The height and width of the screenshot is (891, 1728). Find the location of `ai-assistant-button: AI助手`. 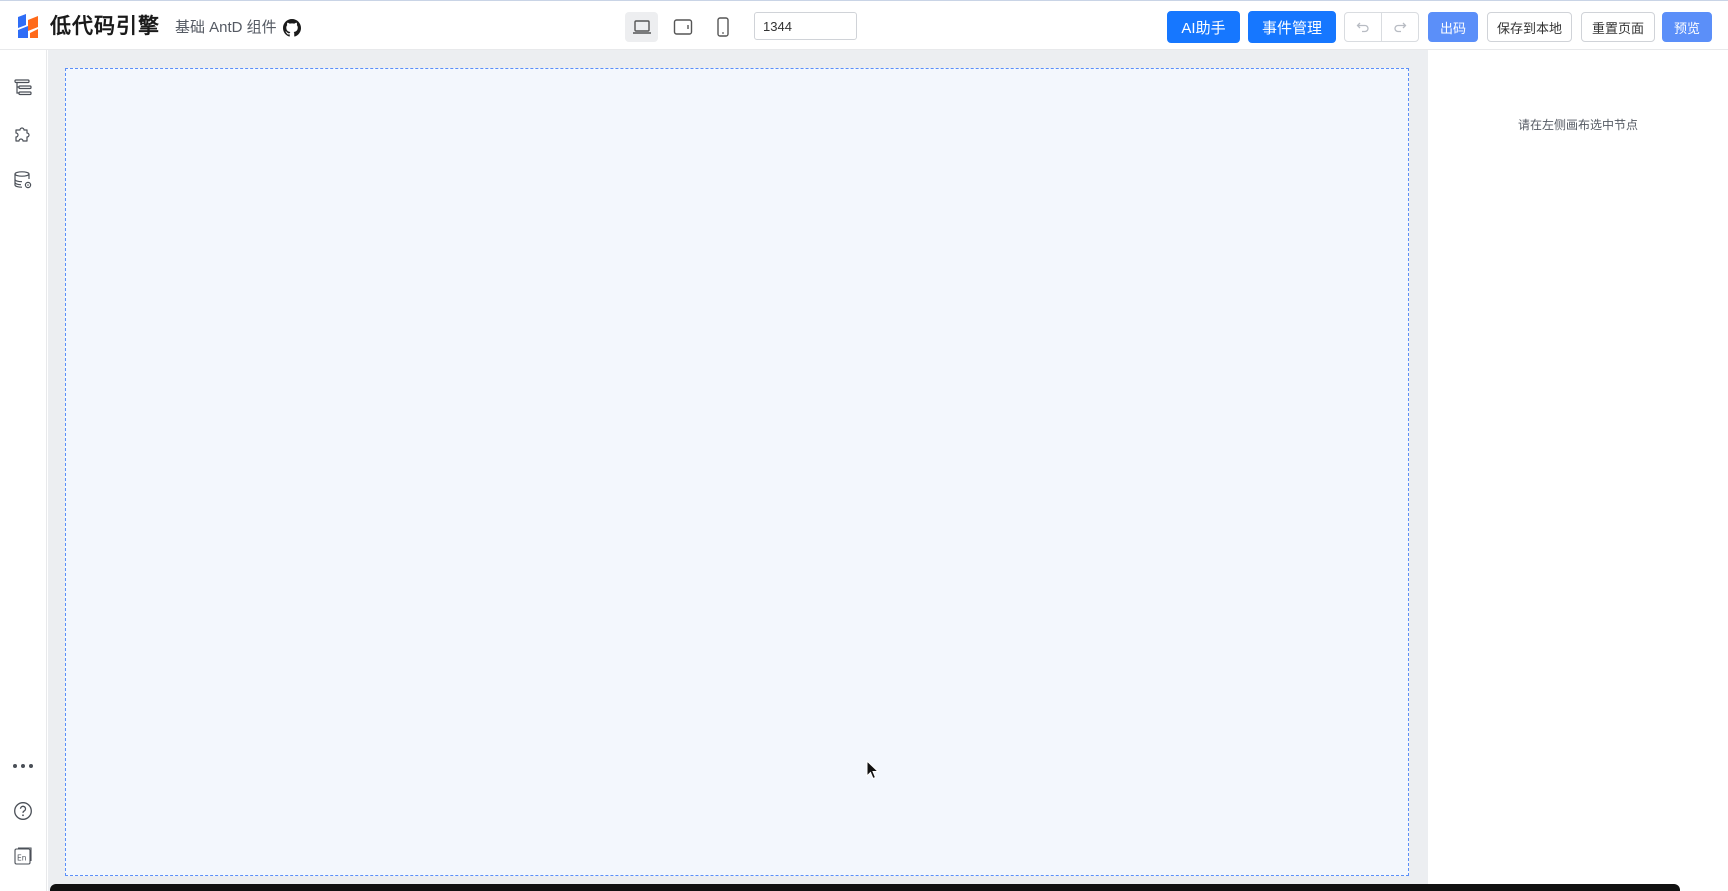

ai-assistant-button: AI助手 is located at coordinates (1203, 27).